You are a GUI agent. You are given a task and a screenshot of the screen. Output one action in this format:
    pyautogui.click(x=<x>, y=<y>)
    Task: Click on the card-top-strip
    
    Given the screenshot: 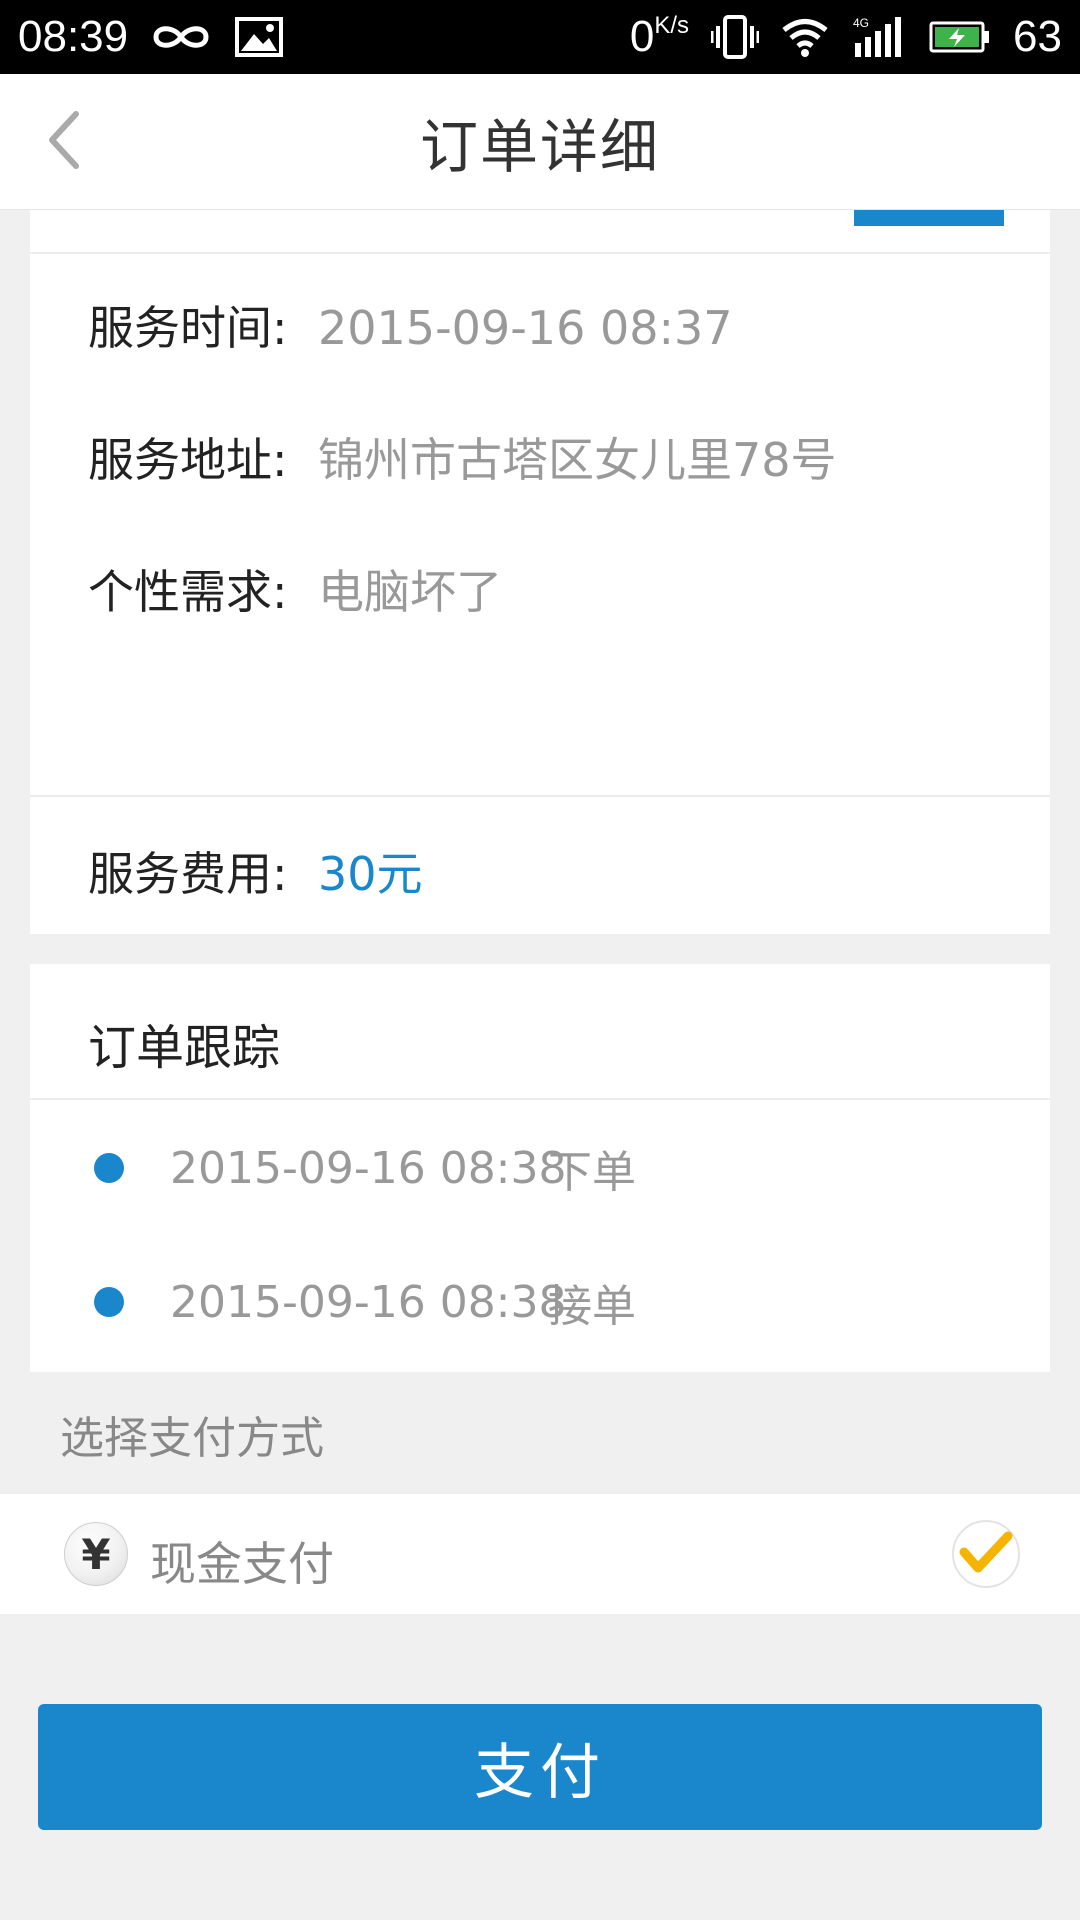 What is the action you would take?
    pyautogui.click(x=540, y=232)
    